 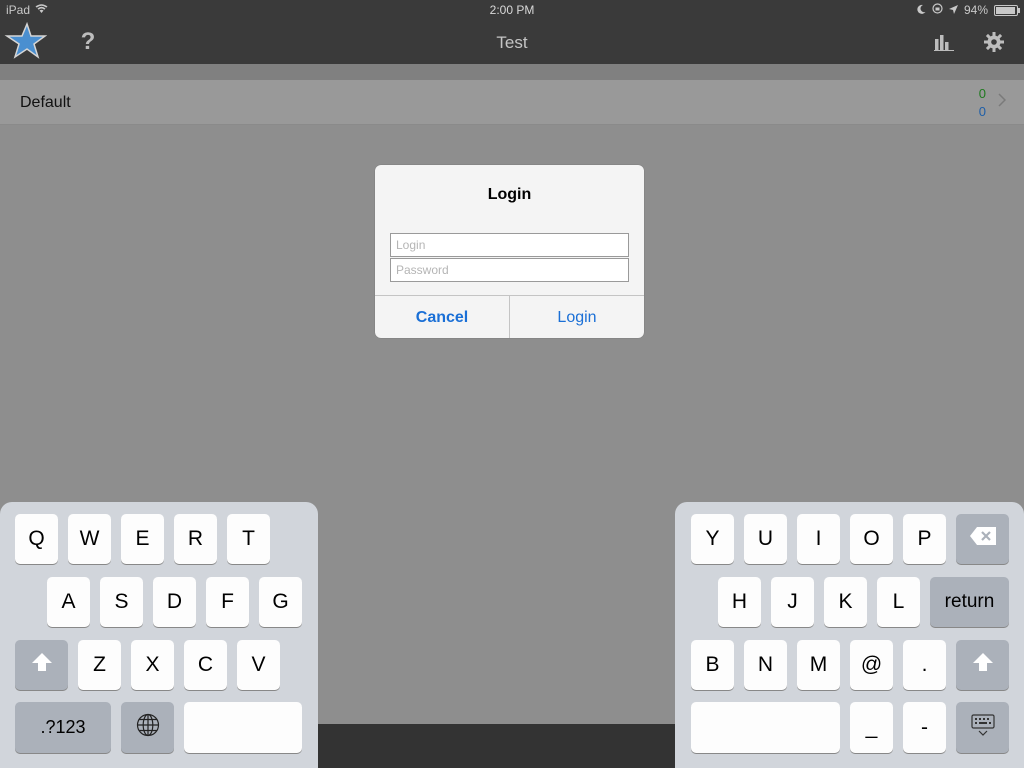 I want to click on backspace-key, so click(x=982, y=539).